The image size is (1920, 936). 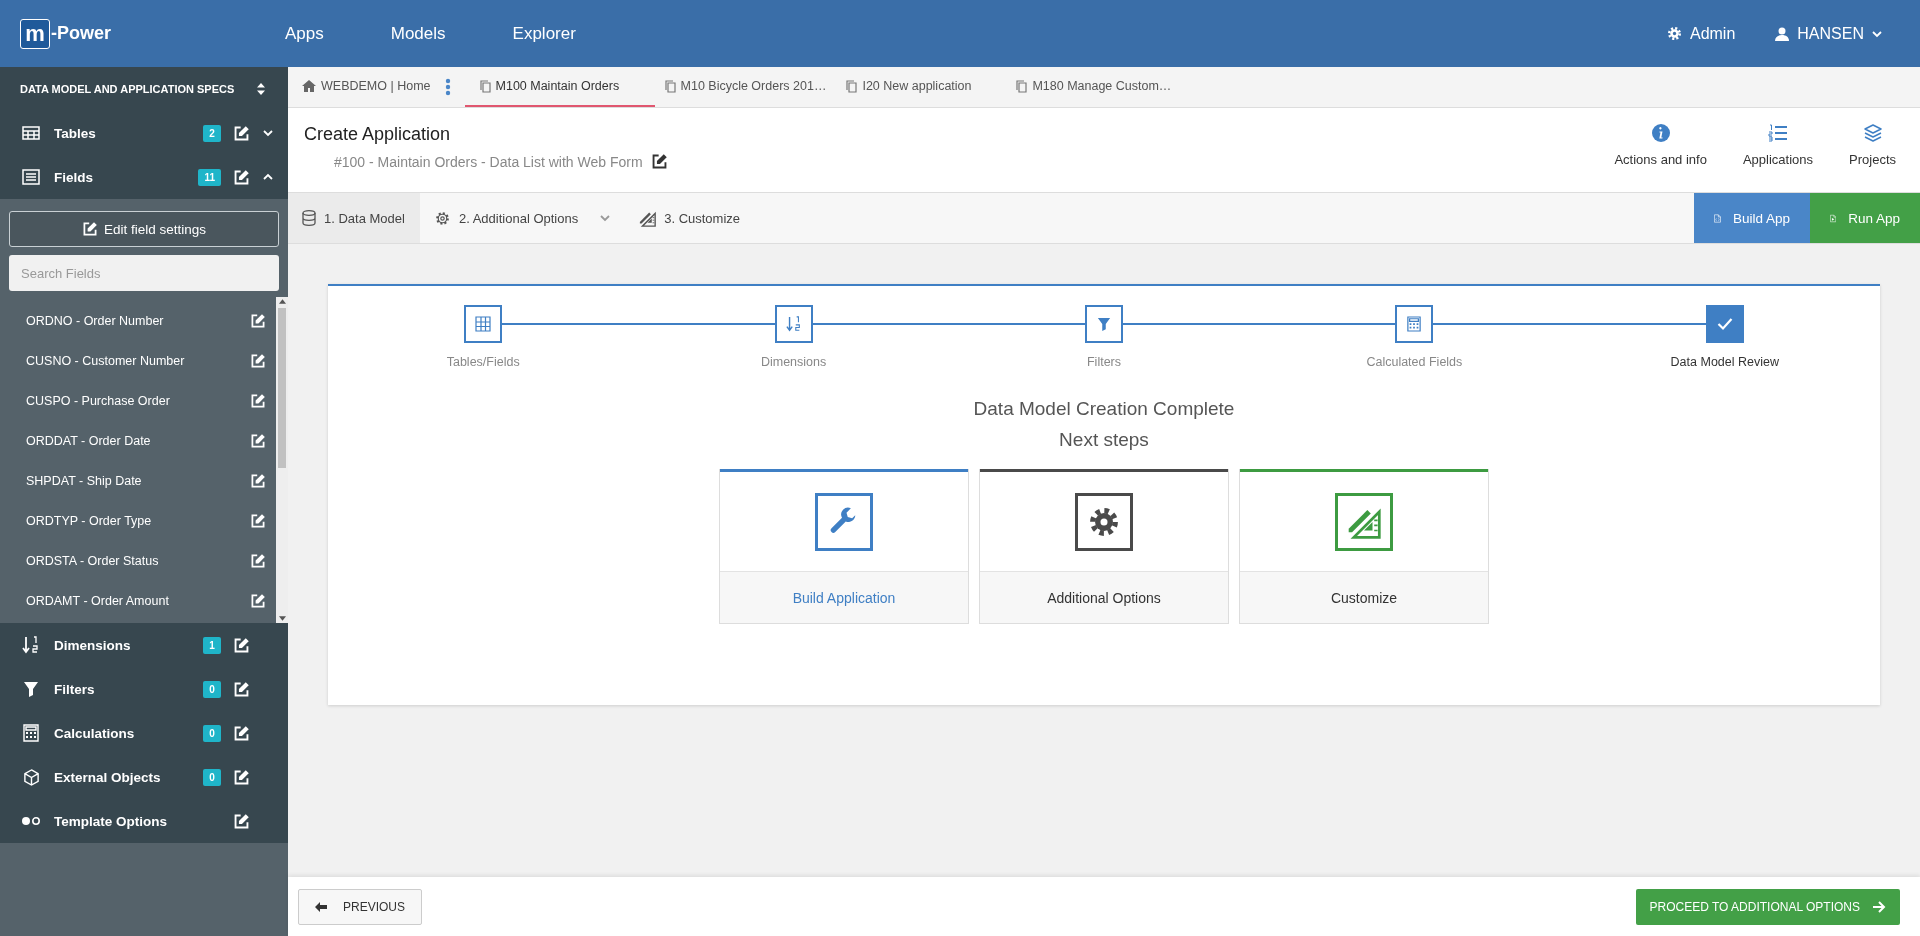 I want to click on step-tab: 1. Data Model, so click(x=354, y=218).